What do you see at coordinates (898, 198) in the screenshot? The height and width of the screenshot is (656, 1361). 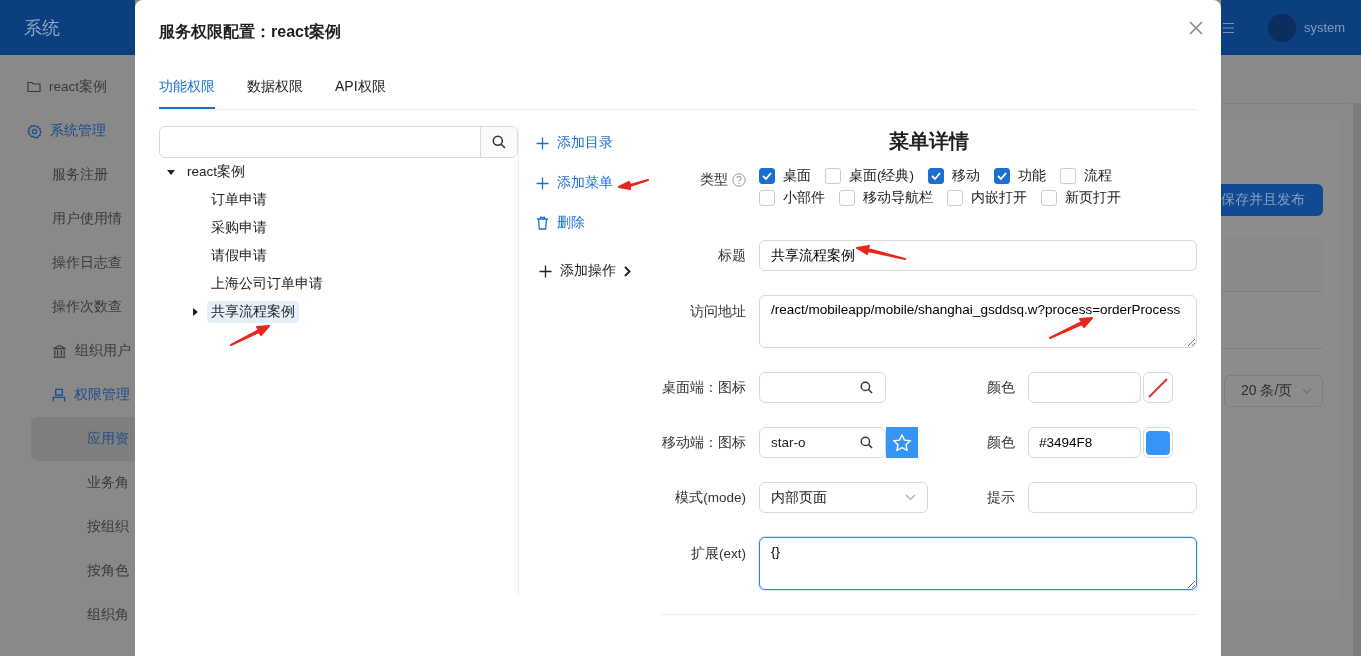 I see `checkbox-label: 移动导航栏` at bounding box center [898, 198].